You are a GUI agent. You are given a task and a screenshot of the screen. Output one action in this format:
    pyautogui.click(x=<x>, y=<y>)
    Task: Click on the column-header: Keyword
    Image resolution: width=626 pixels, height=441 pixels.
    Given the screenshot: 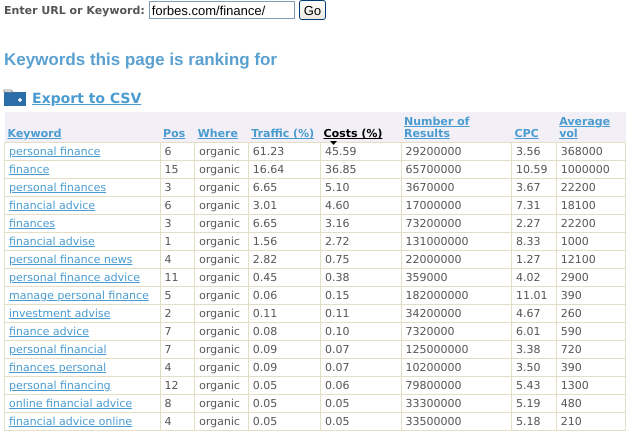 What is the action you would take?
    pyautogui.click(x=35, y=134)
    